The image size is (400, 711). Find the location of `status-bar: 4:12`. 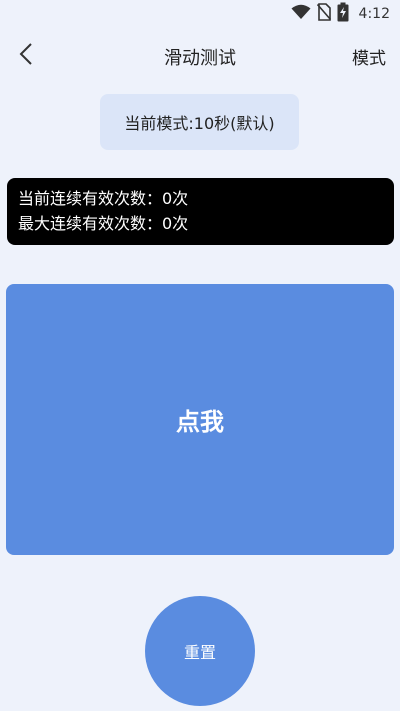

status-bar: 4:12 is located at coordinates (200, 14).